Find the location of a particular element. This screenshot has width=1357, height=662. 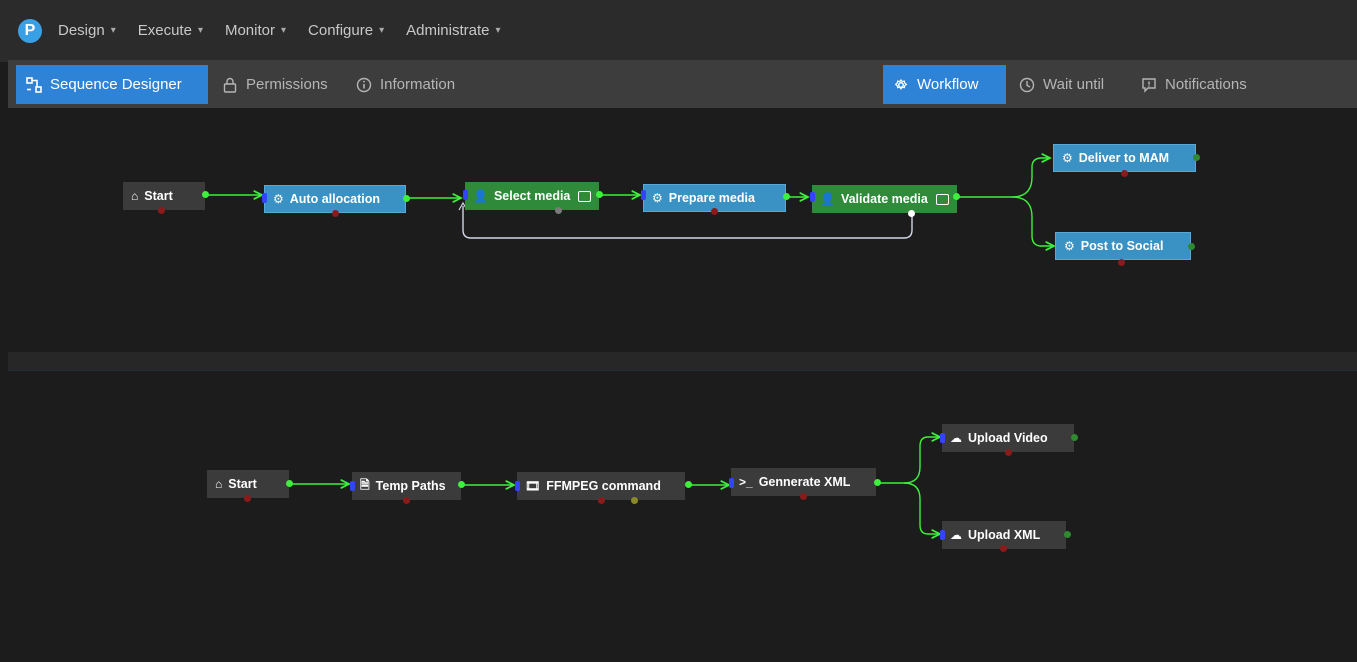

menu-configure: Configure ▾ is located at coordinates (346, 30).